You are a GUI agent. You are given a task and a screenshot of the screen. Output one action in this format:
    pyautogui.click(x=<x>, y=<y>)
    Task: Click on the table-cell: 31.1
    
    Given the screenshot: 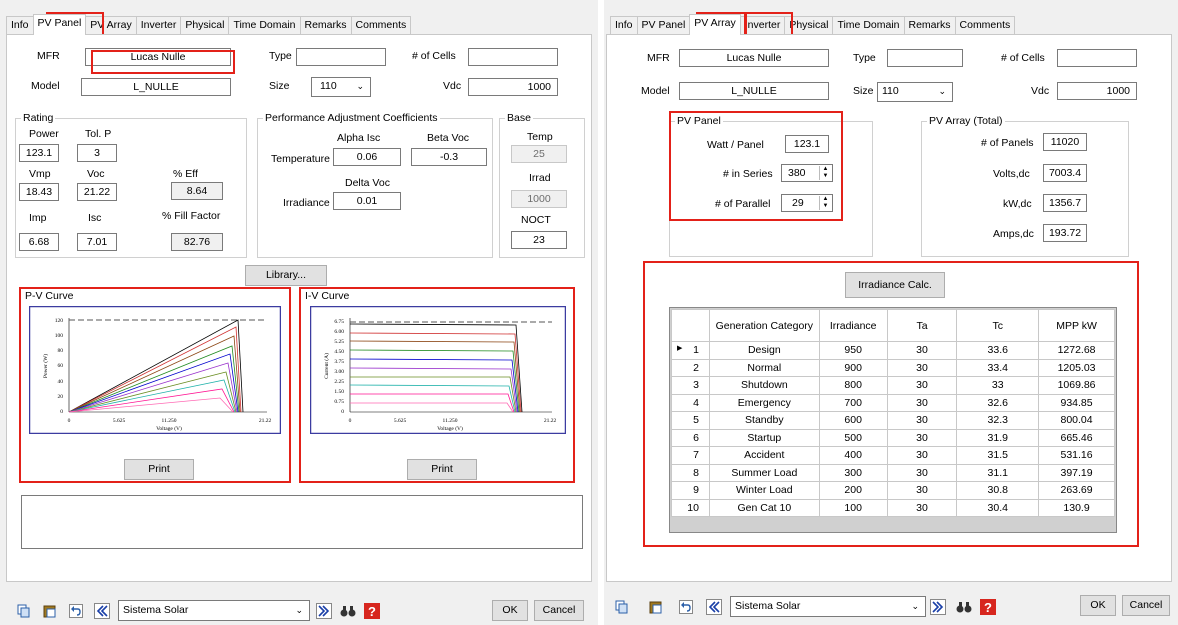 What is the action you would take?
    pyautogui.click(x=998, y=472)
    